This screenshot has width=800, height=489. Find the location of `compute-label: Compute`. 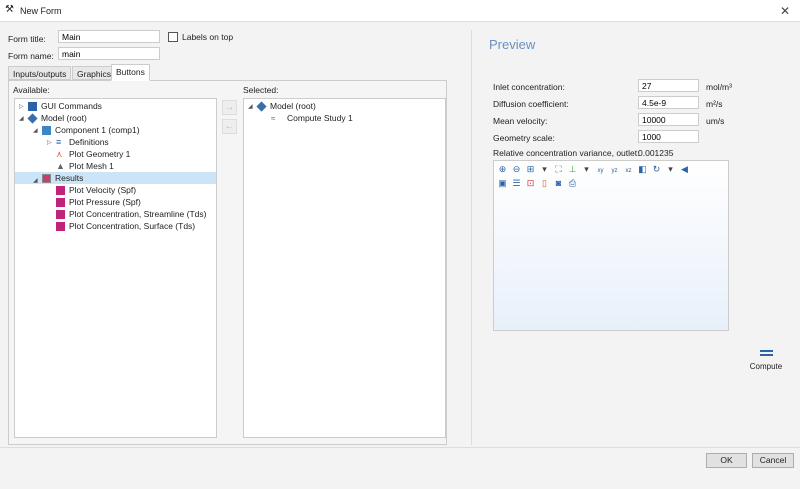

compute-label: Compute is located at coordinates (766, 366).